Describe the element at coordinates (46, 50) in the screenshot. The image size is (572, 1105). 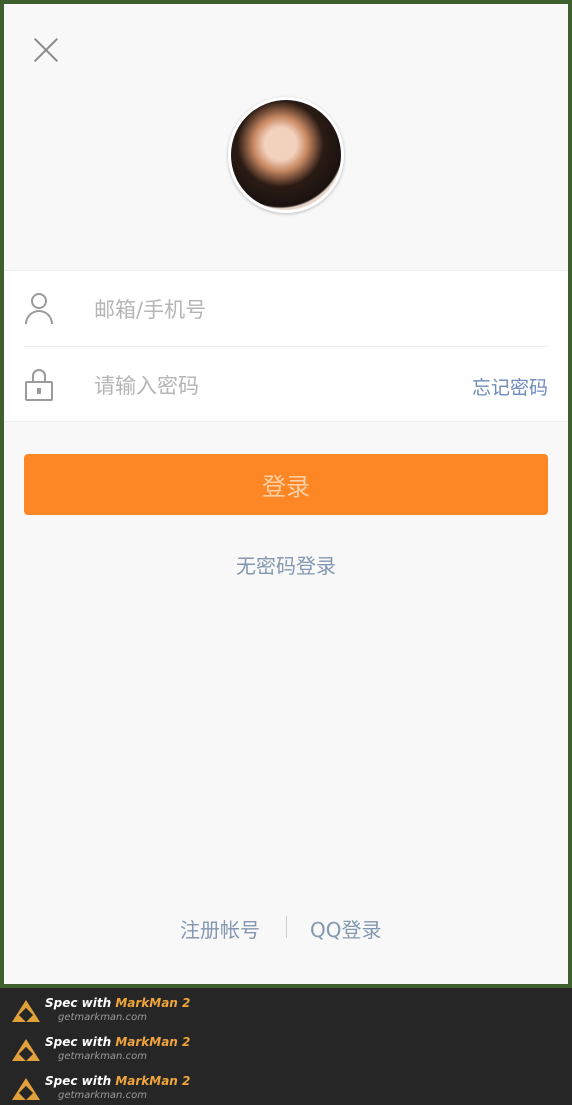
I see `close-icon` at that location.